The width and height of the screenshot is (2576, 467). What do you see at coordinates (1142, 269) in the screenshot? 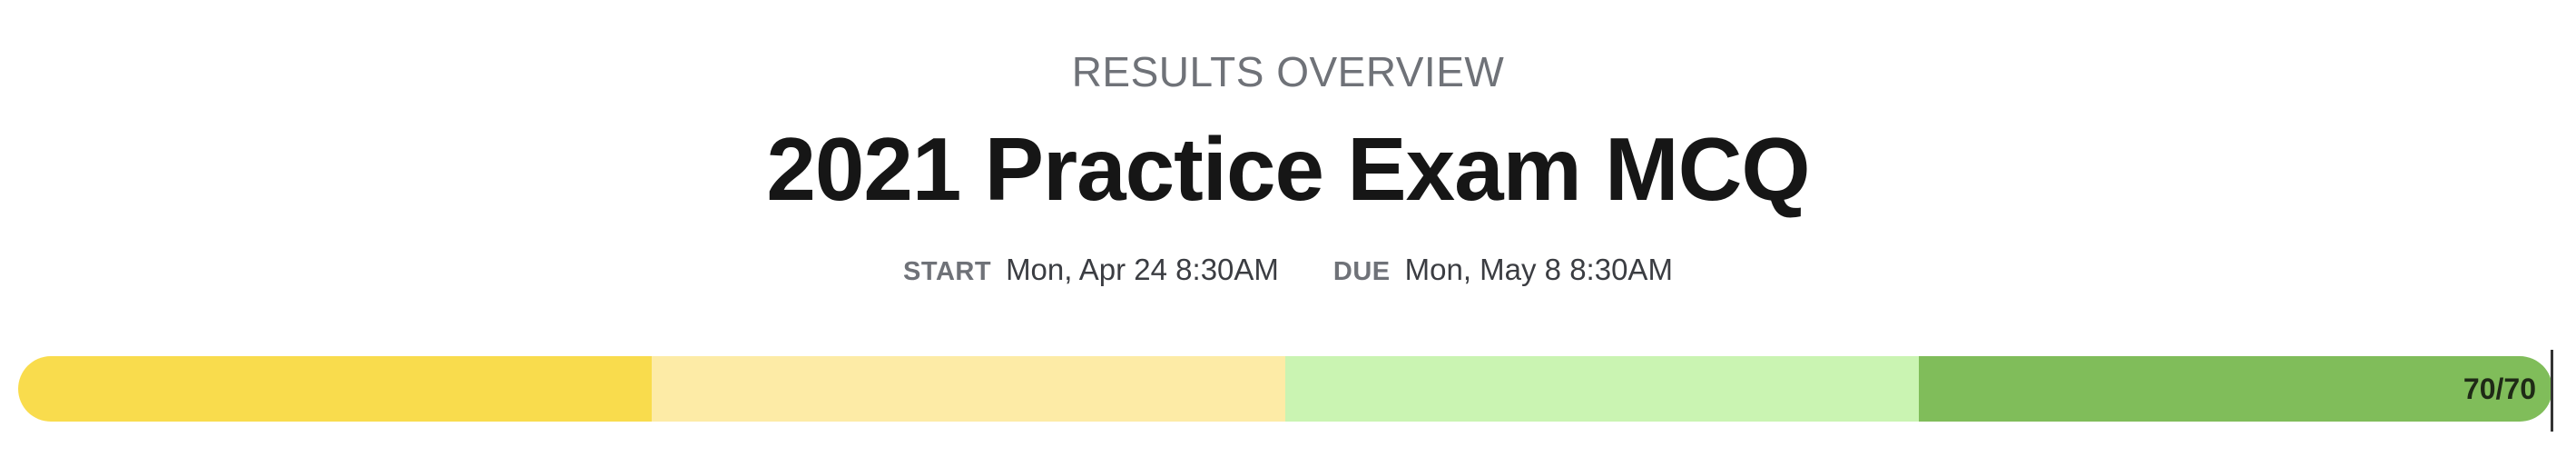
I see `start-value: Mon, Apr 24 8:30AM` at bounding box center [1142, 269].